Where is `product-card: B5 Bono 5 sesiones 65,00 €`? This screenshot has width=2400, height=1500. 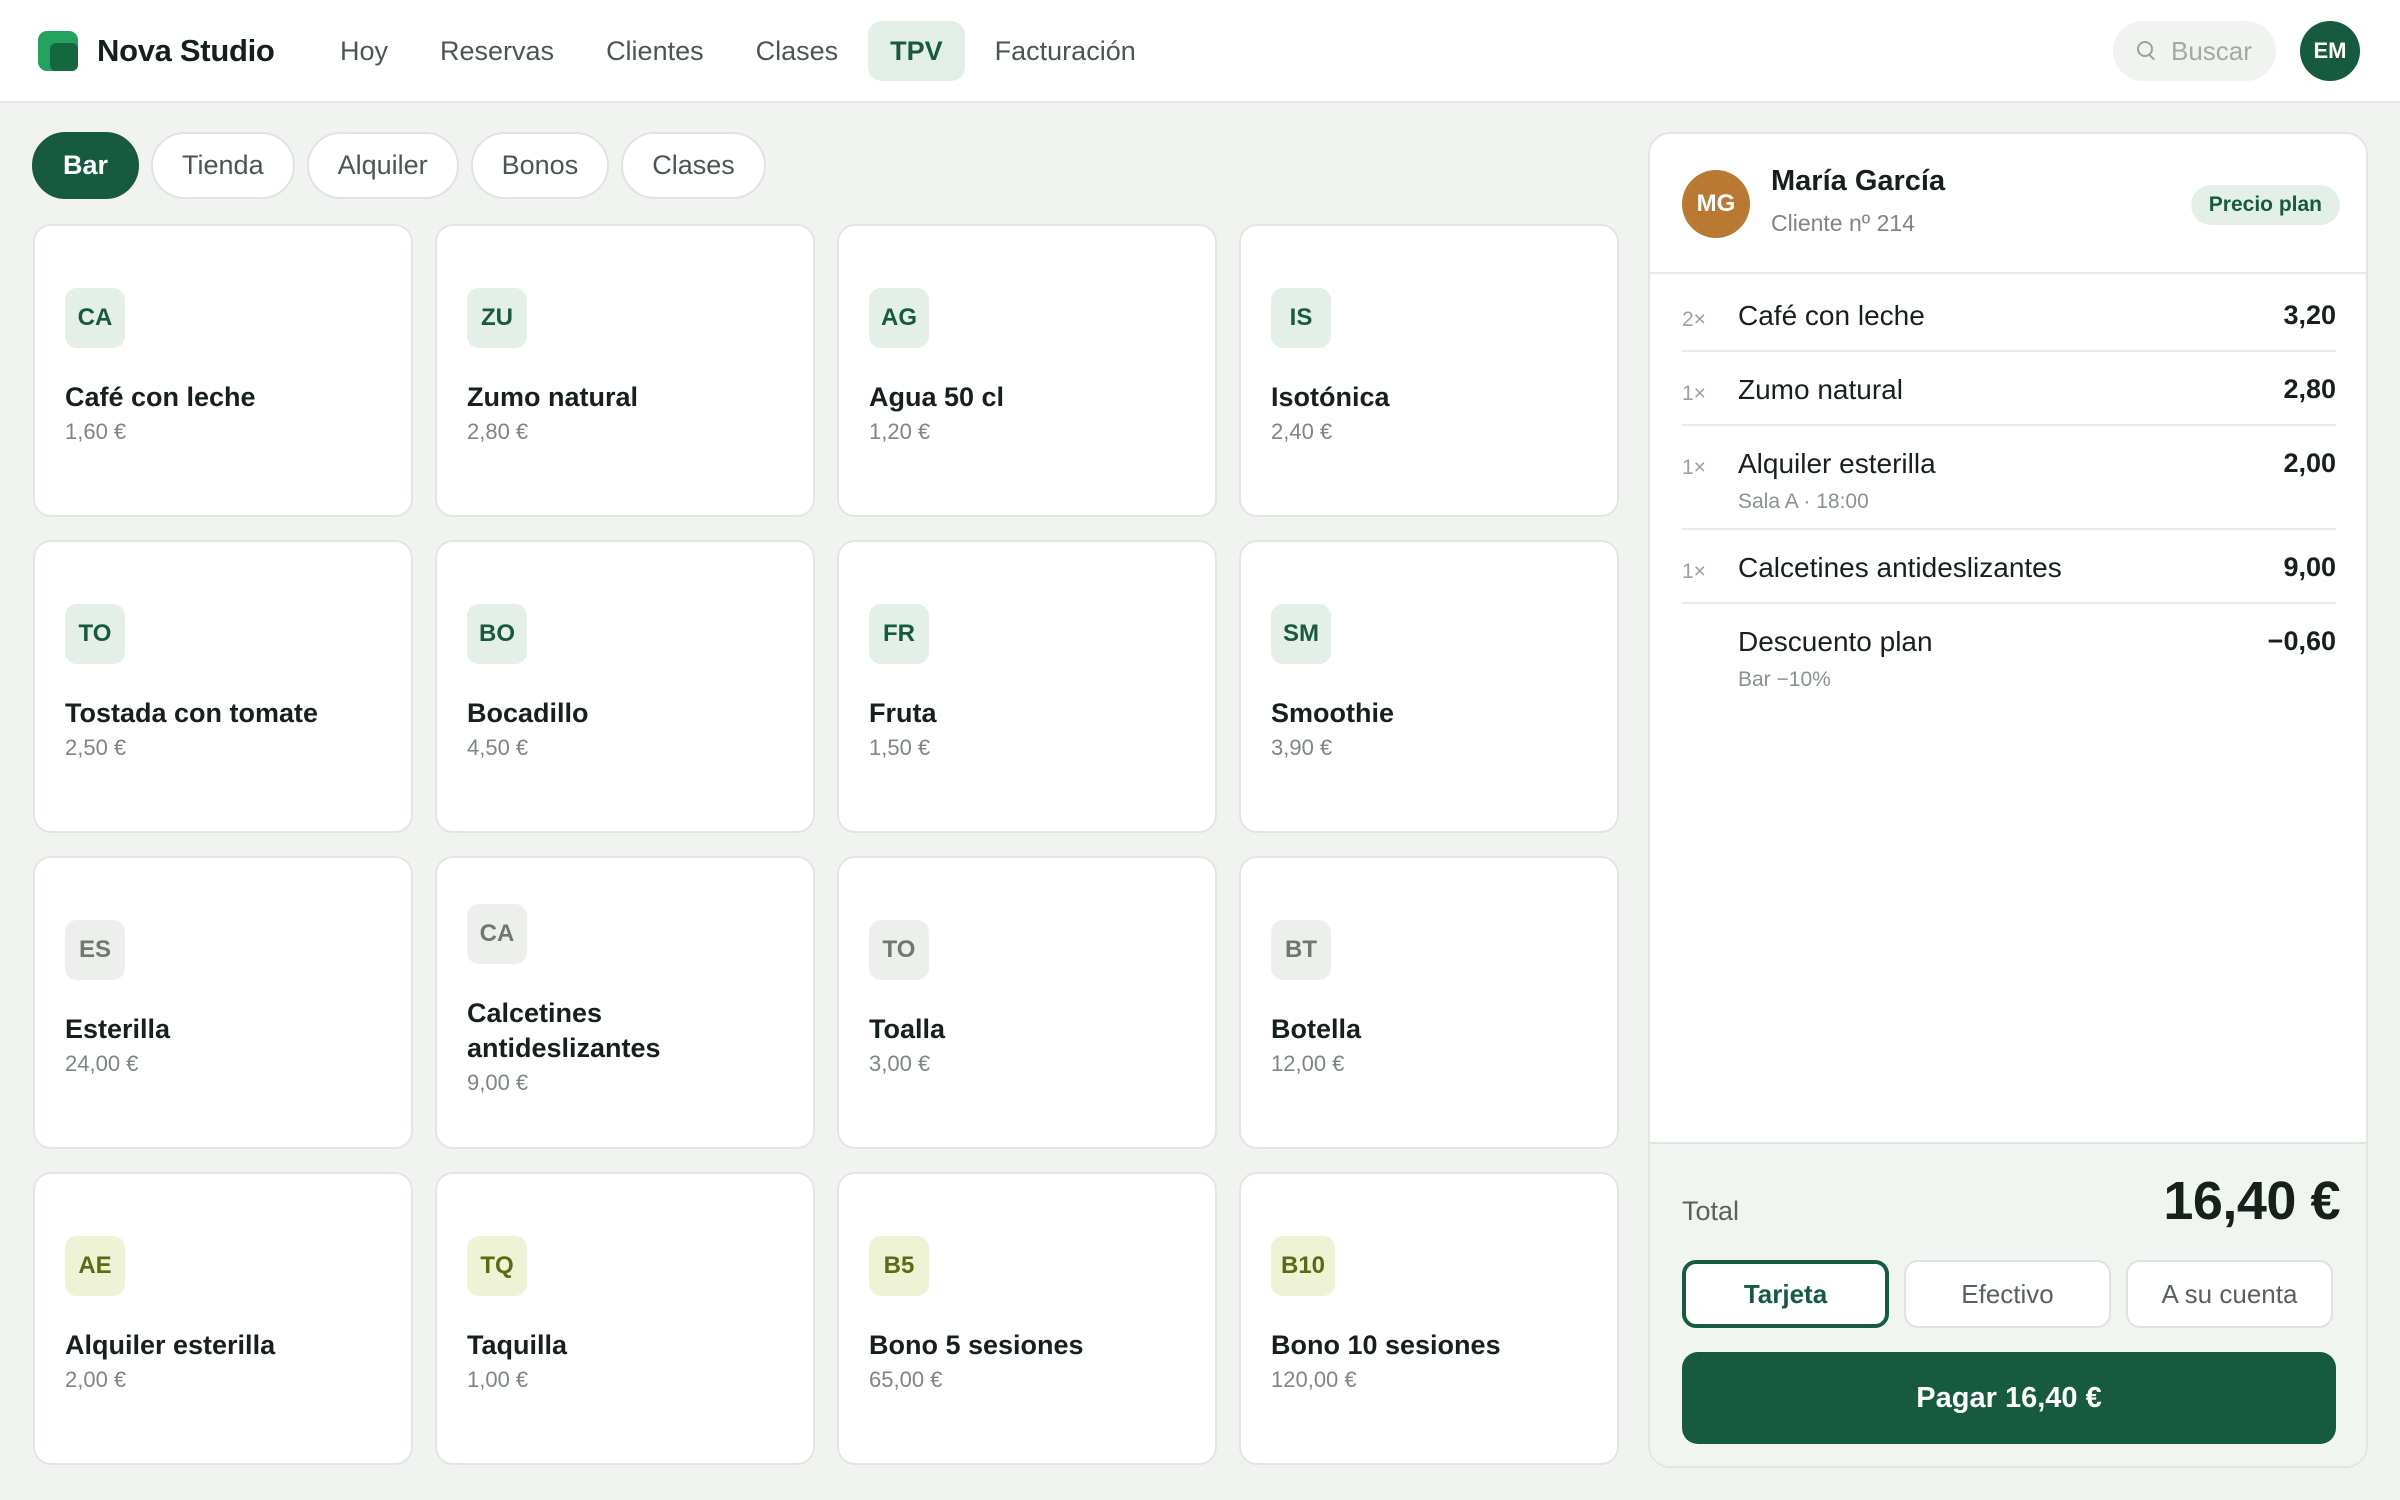
product-card: B5 Bono 5 sesiones 65,00 € is located at coordinates (1027, 1318).